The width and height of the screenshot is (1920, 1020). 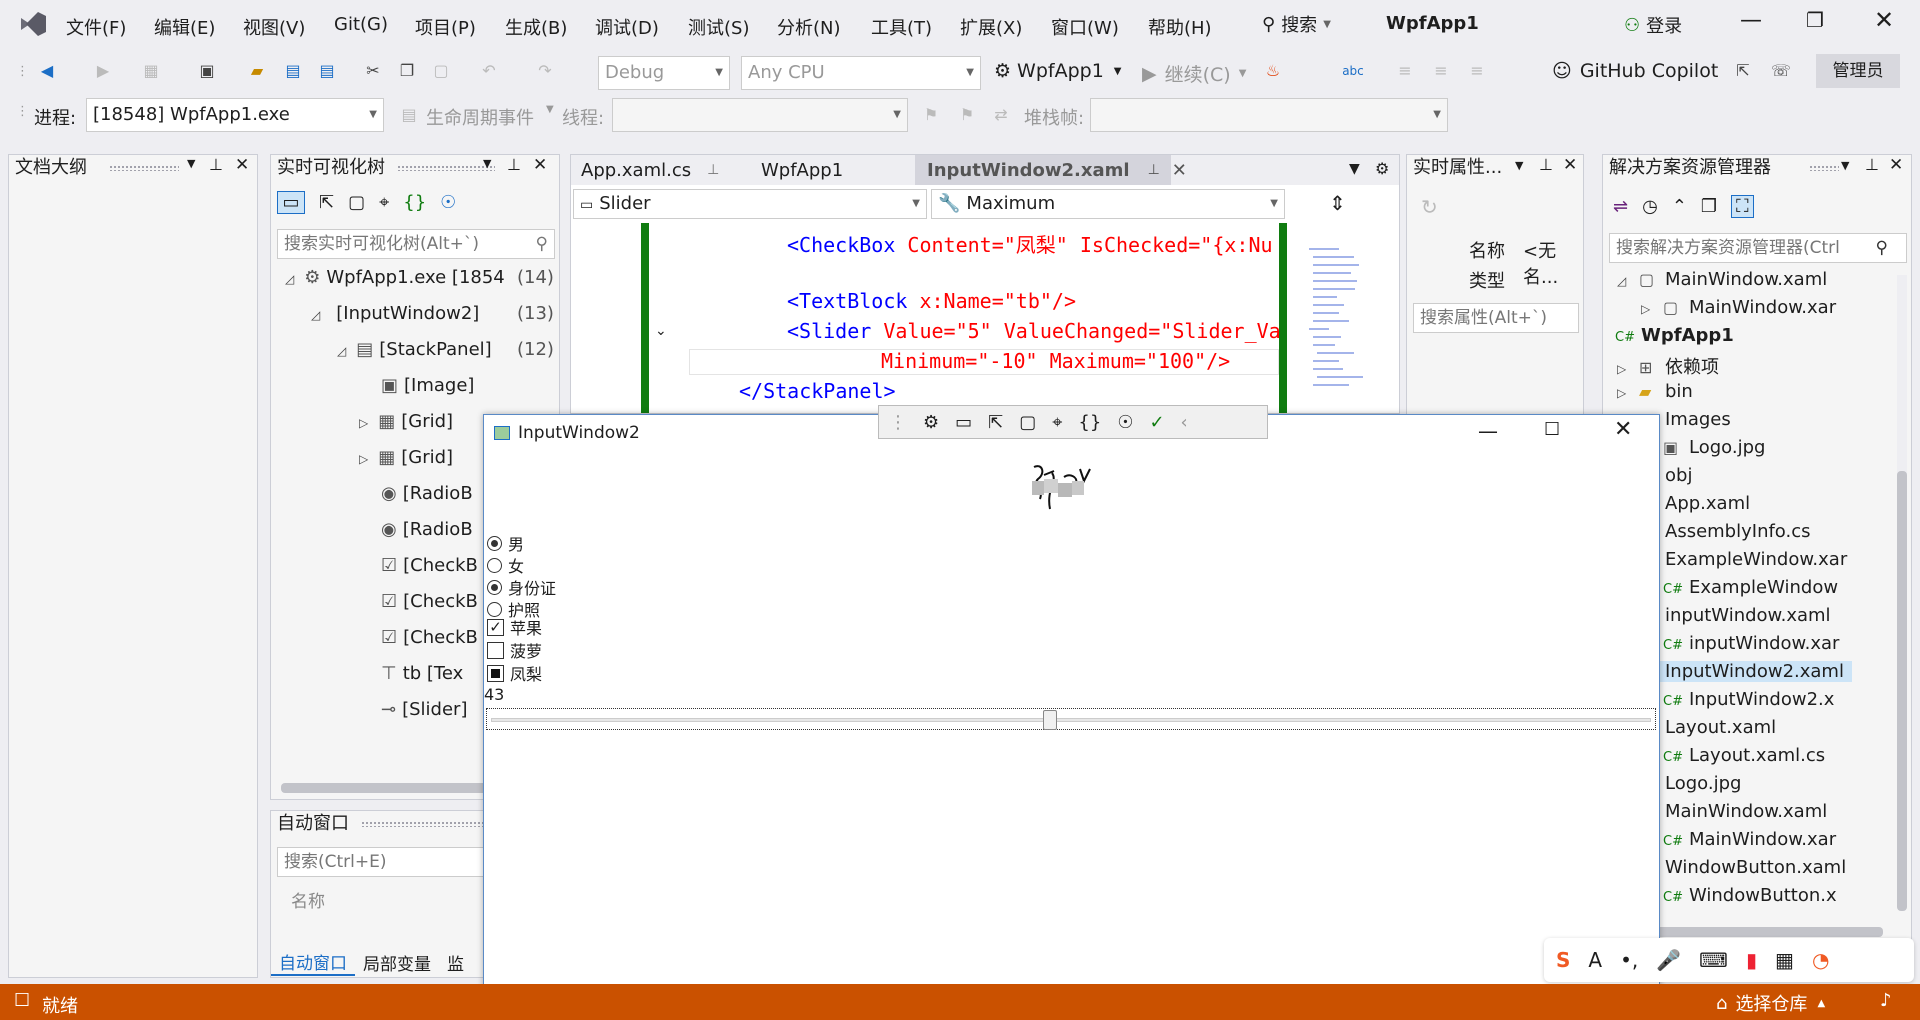 What do you see at coordinates (1751, 960) in the screenshot?
I see `skin-icon: ▮` at bounding box center [1751, 960].